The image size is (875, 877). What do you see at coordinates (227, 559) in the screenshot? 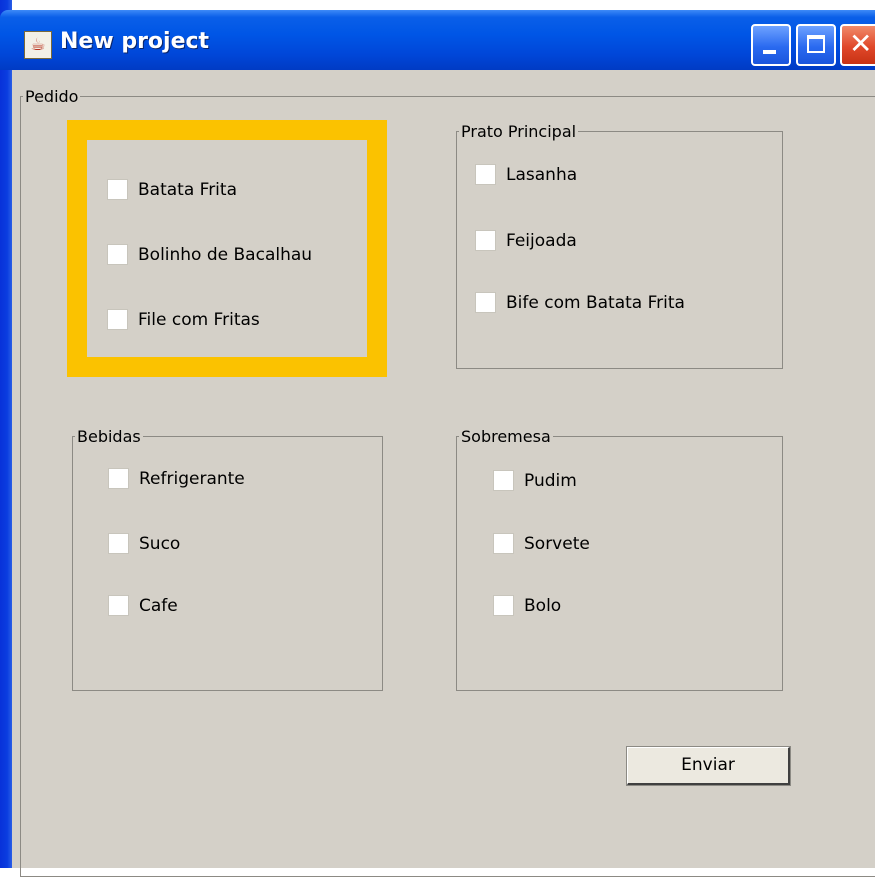
I see `bebidas-group: Bebidas` at bounding box center [227, 559].